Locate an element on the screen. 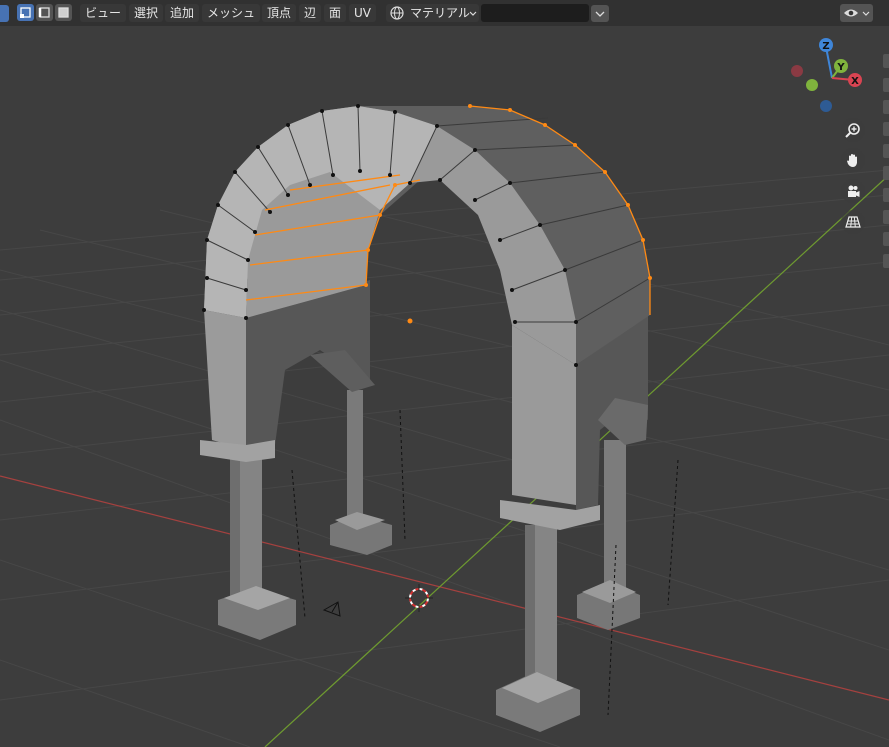 The image size is (889, 747). 3d-cursor is located at coordinates (419, 598).